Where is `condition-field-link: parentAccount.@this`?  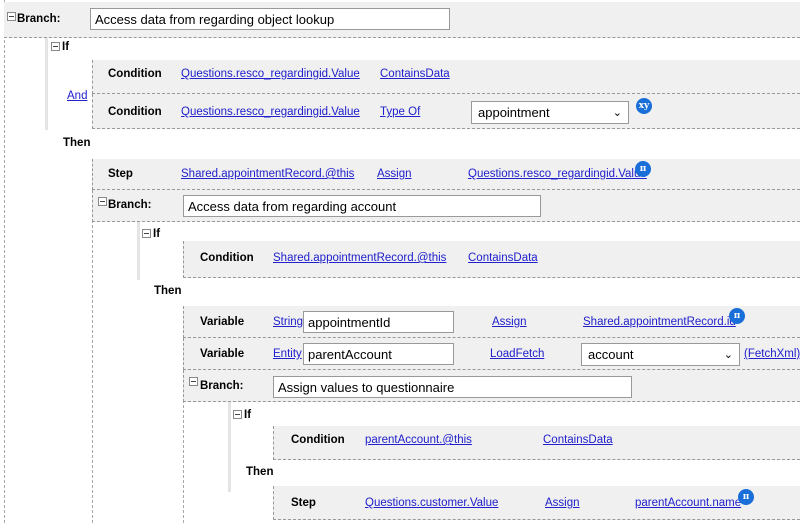 condition-field-link: parentAccount.@this is located at coordinates (418, 440).